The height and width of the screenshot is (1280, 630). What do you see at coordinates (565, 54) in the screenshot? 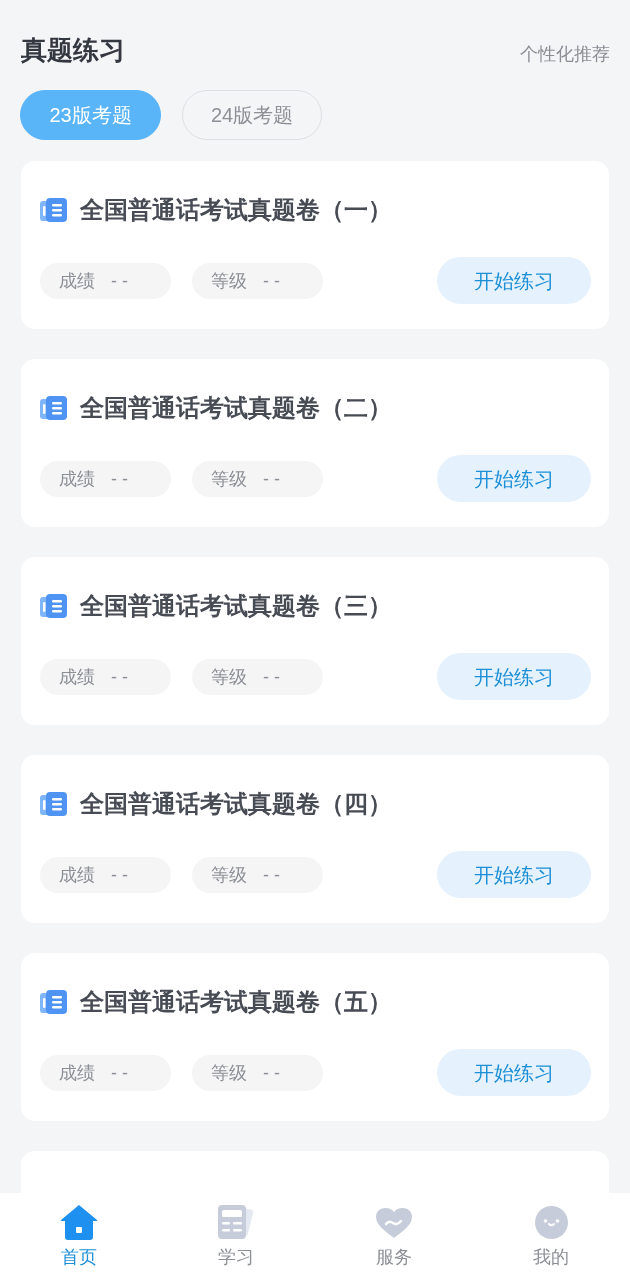
I see `personalized-recommendation-link: 个性化推荐` at bounding box center [565, 54].